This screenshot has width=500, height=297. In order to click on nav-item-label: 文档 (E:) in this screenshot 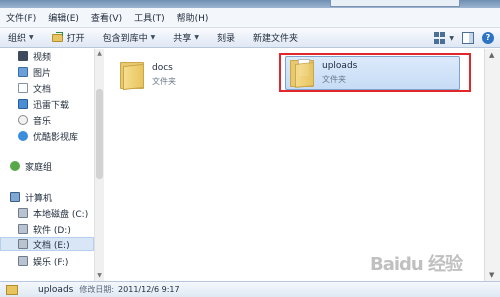, I will do `click(51, 245)`.